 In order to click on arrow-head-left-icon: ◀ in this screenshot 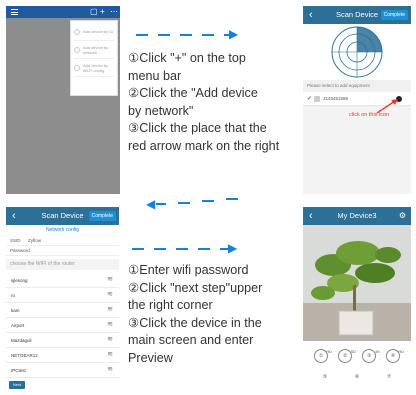, I will do `click(151, 204)`.